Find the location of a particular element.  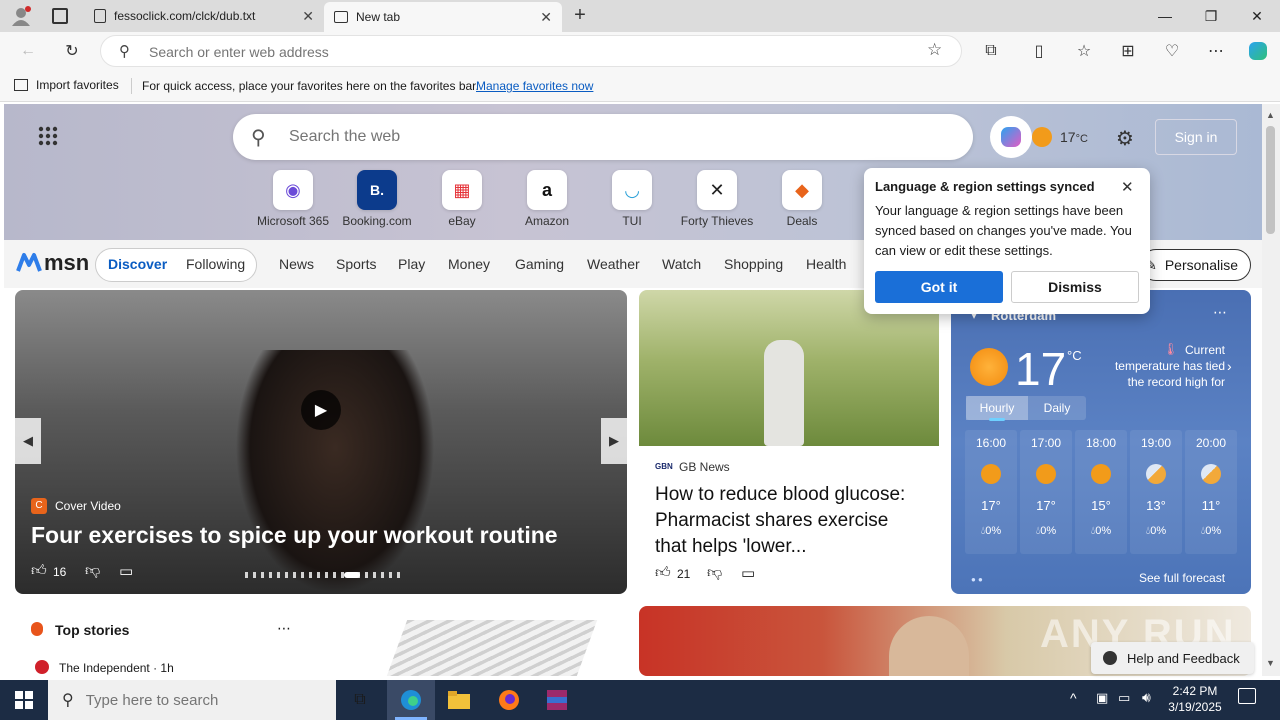

nav-health: Health is located at coordinates (826, 264).